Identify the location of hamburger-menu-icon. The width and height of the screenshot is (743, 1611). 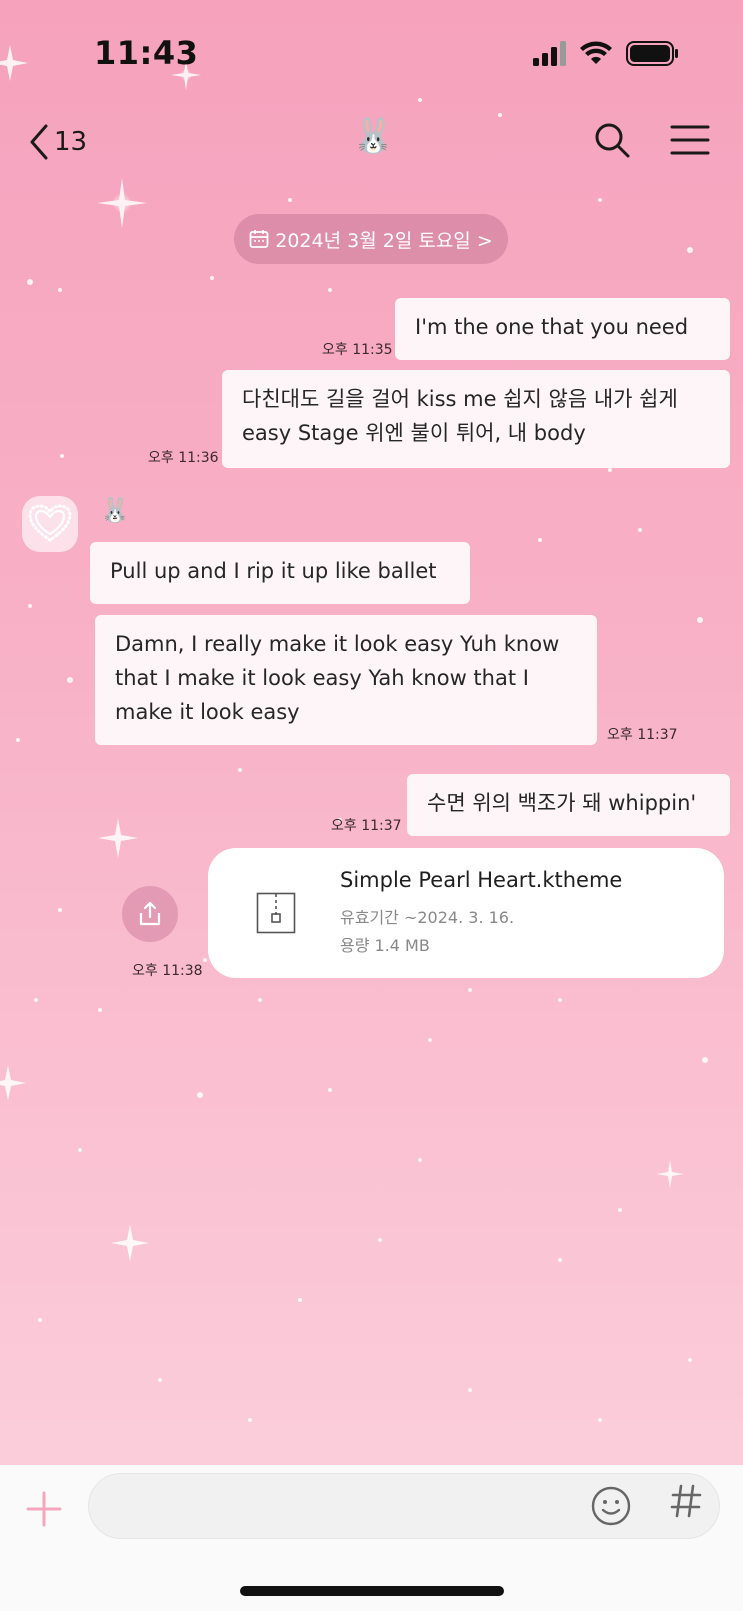
(690, 140).